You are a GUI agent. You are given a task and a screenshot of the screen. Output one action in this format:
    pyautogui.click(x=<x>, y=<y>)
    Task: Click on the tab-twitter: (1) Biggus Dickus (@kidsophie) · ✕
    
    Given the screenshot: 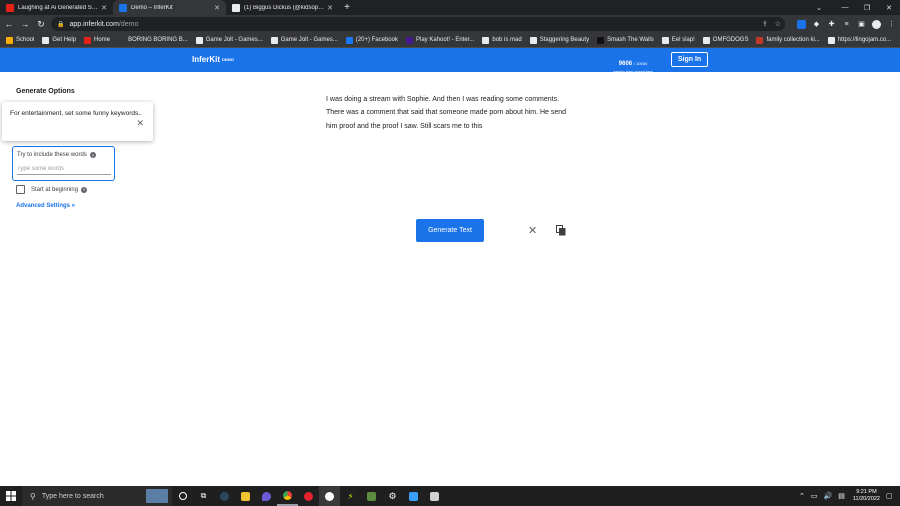 What is the action you would take?
    pyautogui.click(x=282, y=7)
    